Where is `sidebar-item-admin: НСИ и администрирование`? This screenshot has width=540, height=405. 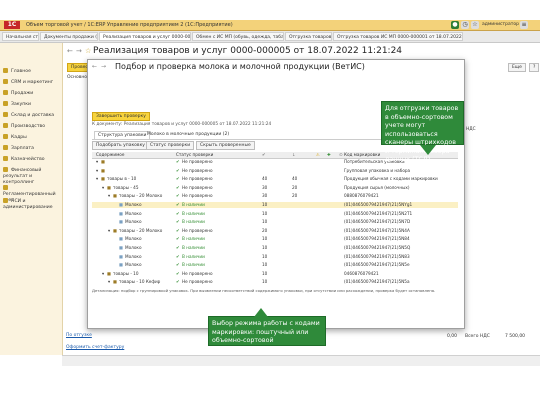
sidebar-item-admin: НСИ и администрирование is located at coordinates (31, 204).